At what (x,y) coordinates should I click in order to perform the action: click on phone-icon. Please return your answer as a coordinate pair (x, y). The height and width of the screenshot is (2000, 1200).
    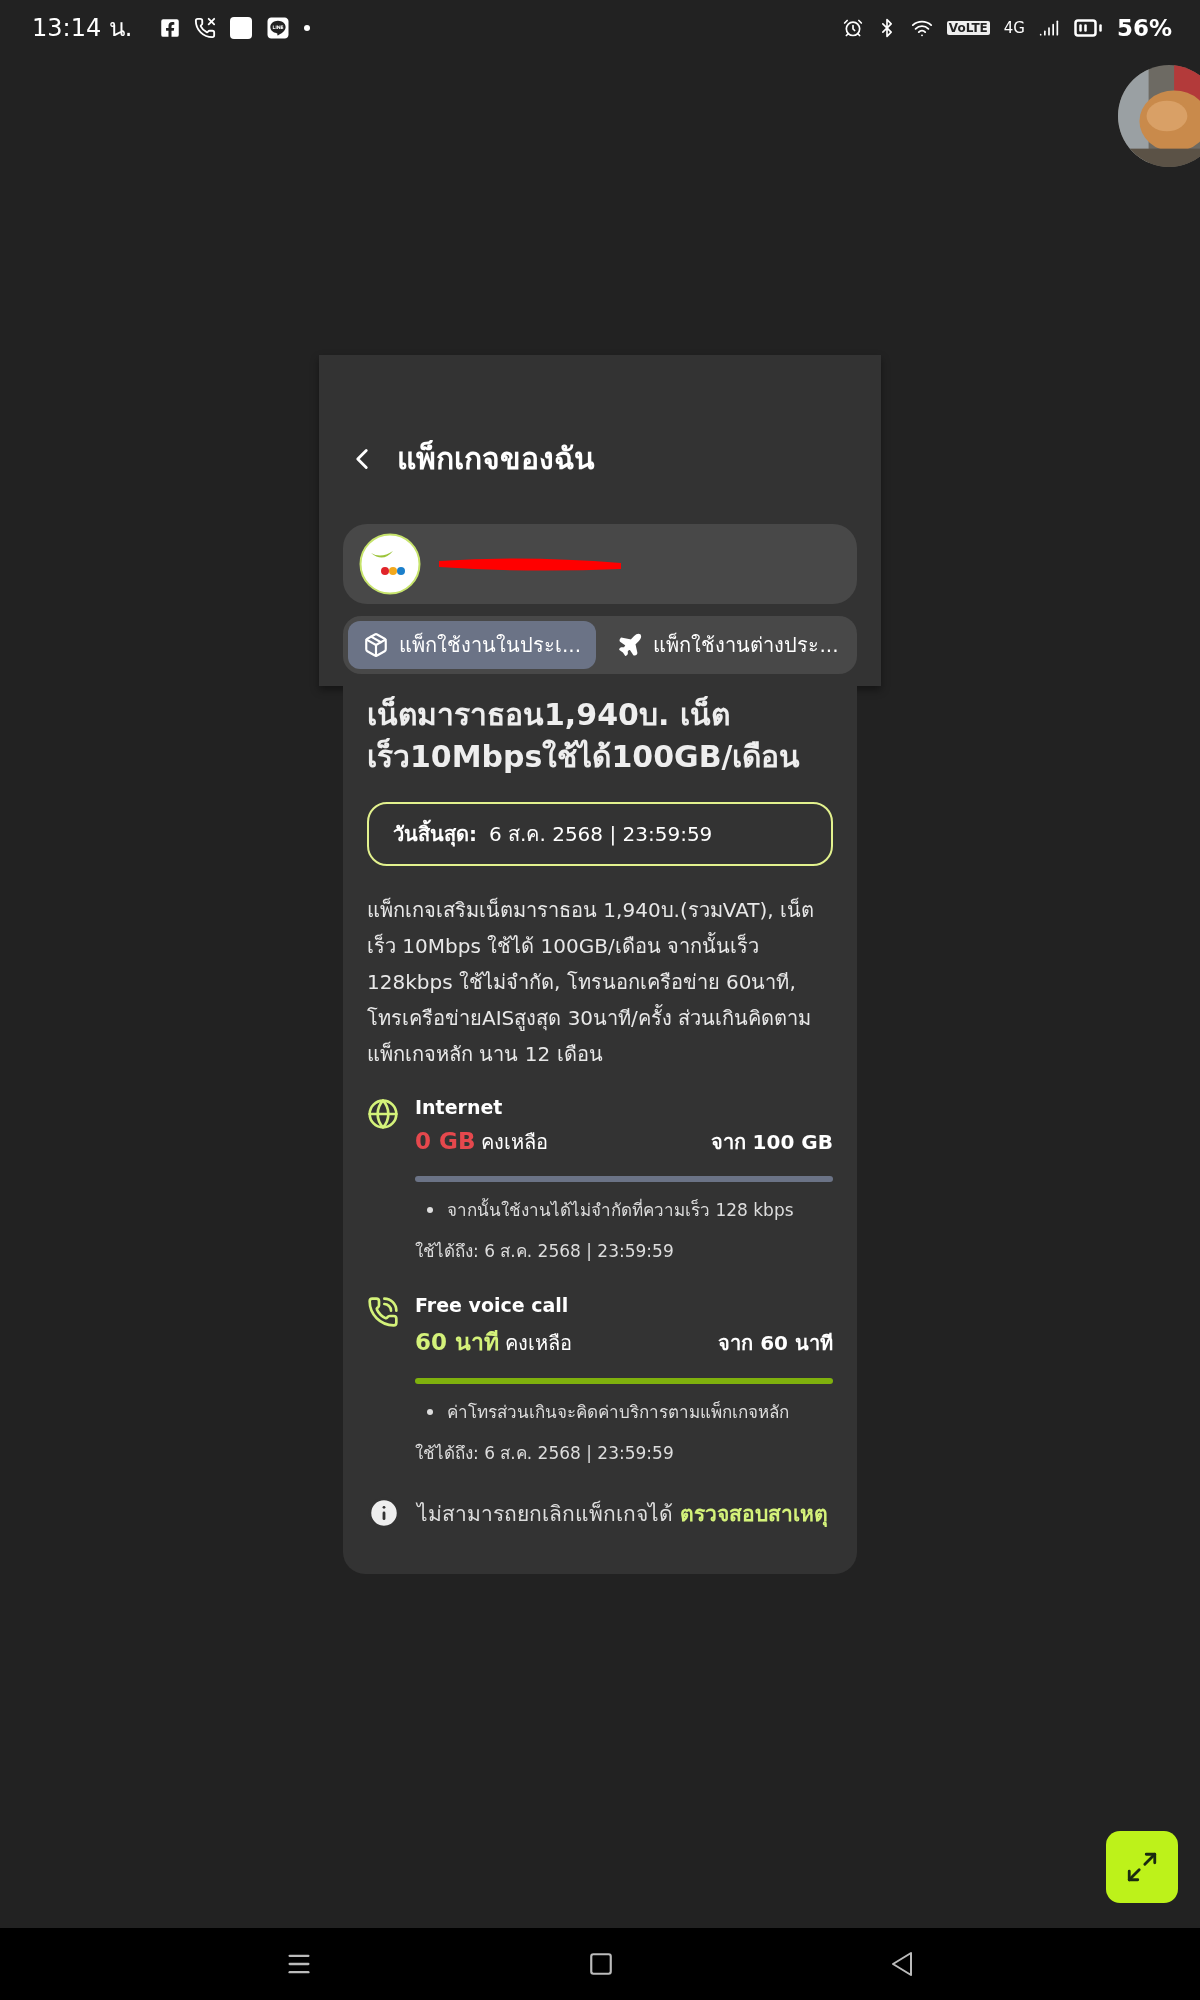
    Looking at the image, I should click on (383, 1312).